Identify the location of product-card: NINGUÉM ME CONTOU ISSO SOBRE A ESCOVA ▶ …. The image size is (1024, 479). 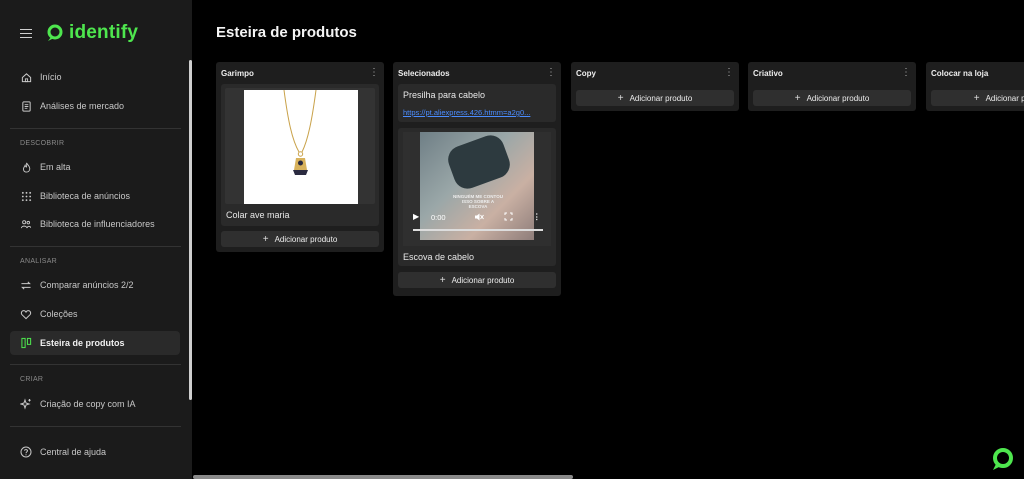
(477, 197).